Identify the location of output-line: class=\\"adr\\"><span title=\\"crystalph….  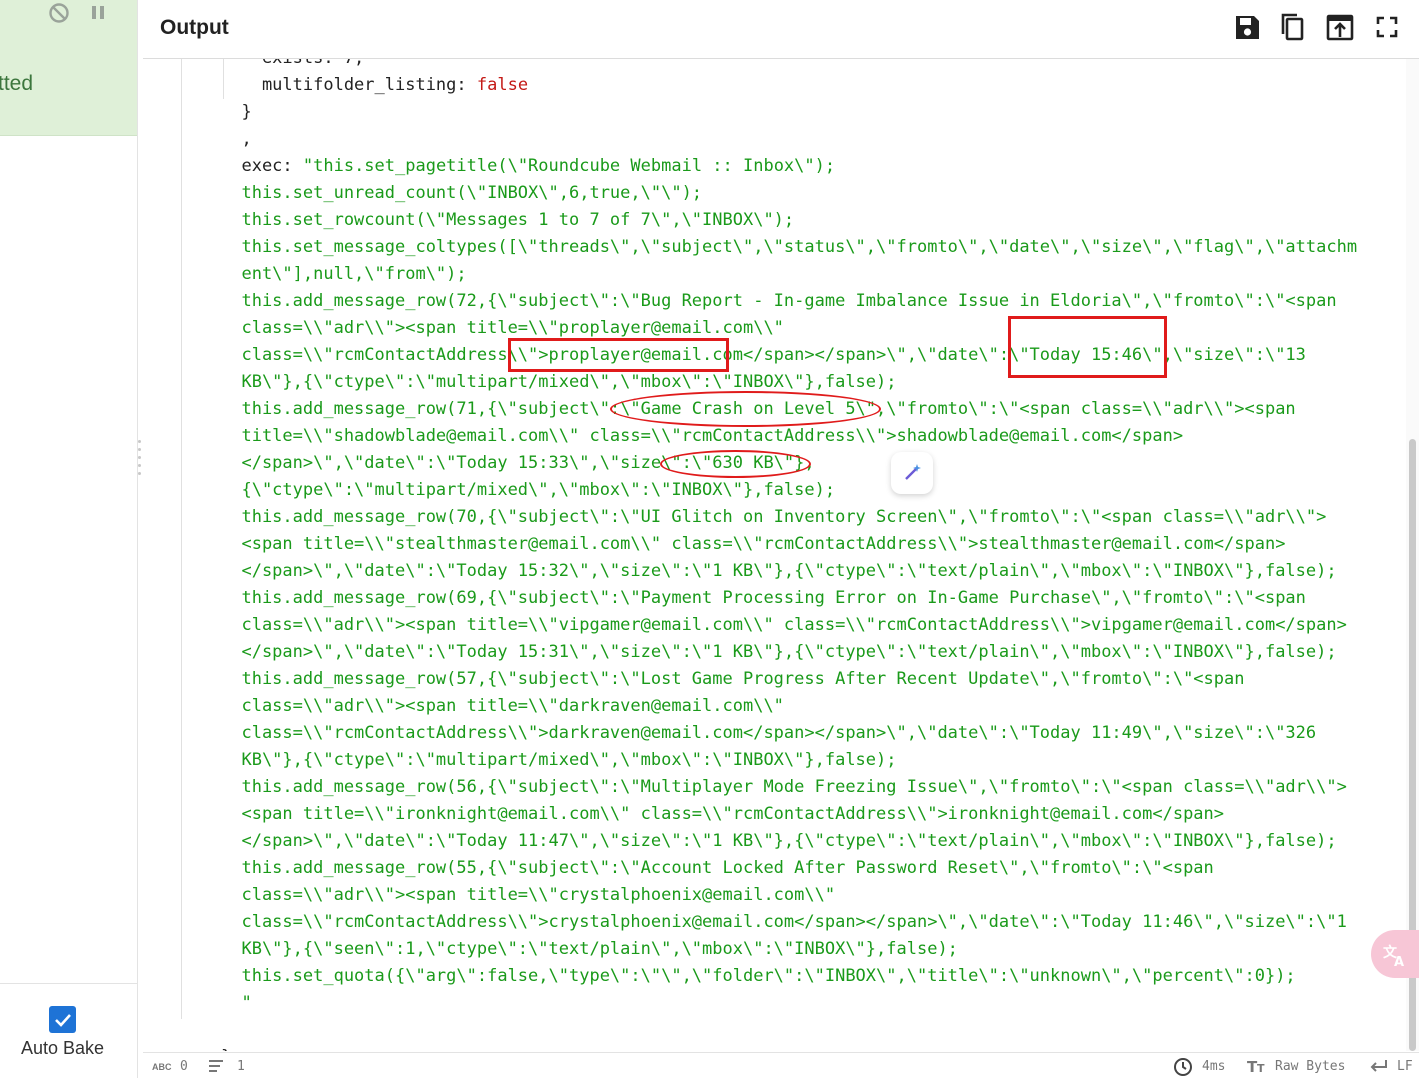
(789, 895).